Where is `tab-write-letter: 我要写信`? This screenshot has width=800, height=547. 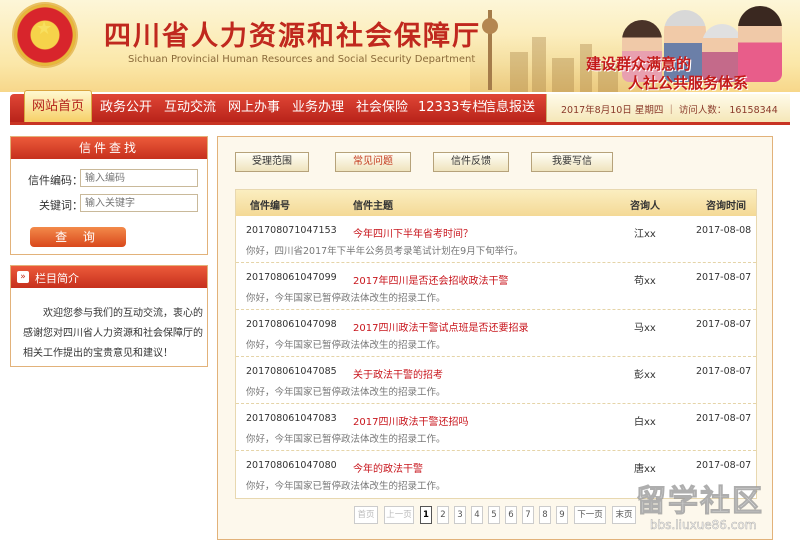 tab-write-letter: 我要写信 is located at coordinates (572, 162).